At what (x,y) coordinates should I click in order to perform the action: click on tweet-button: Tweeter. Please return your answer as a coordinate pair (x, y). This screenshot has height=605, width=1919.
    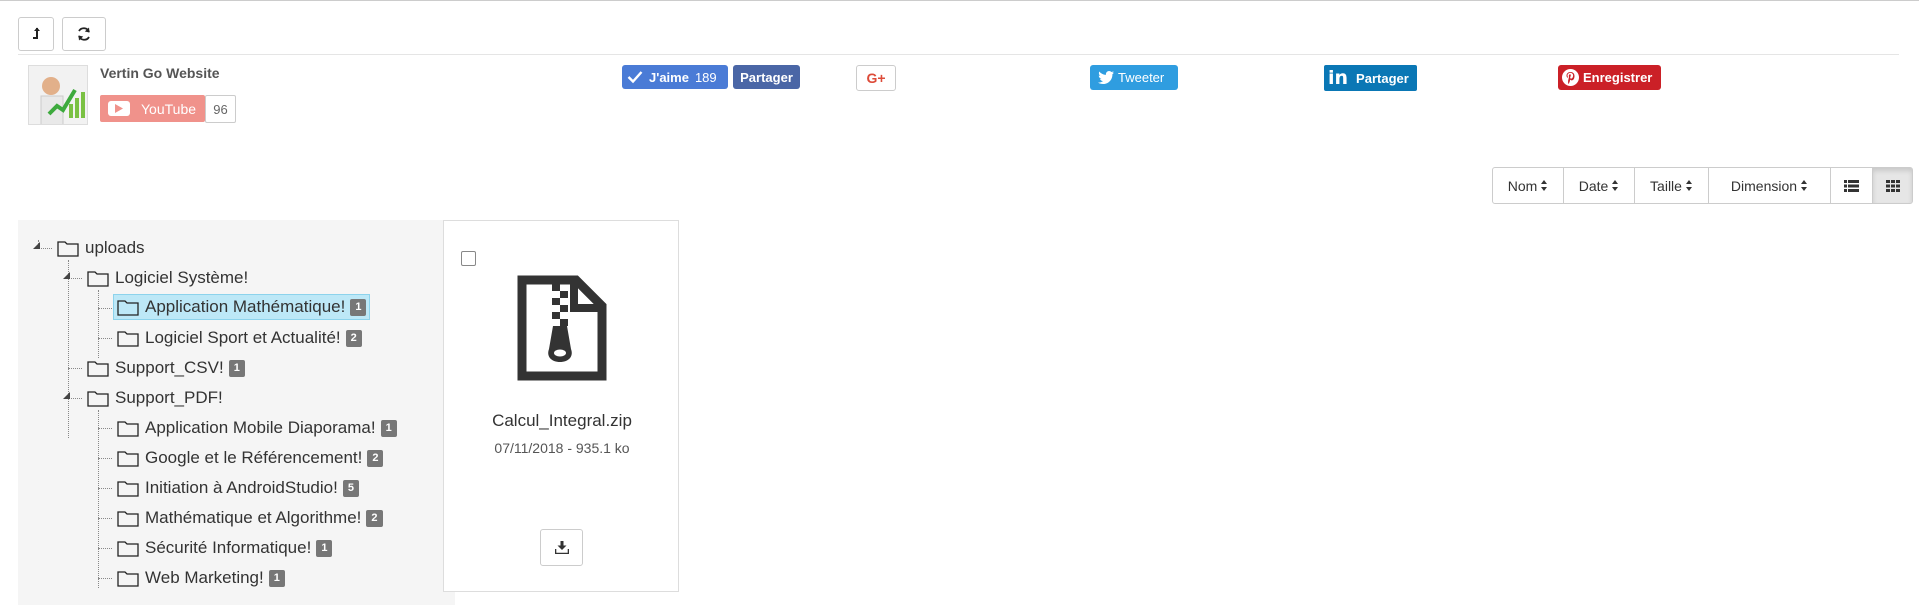
    Looking at the image, I should click on (1134, 77).